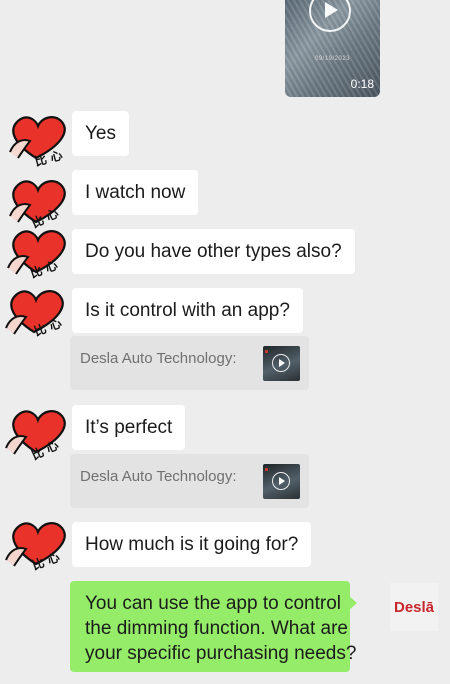 The image size is (450, 684). I want to click on message-bubble: Yes, so click(100, 133).